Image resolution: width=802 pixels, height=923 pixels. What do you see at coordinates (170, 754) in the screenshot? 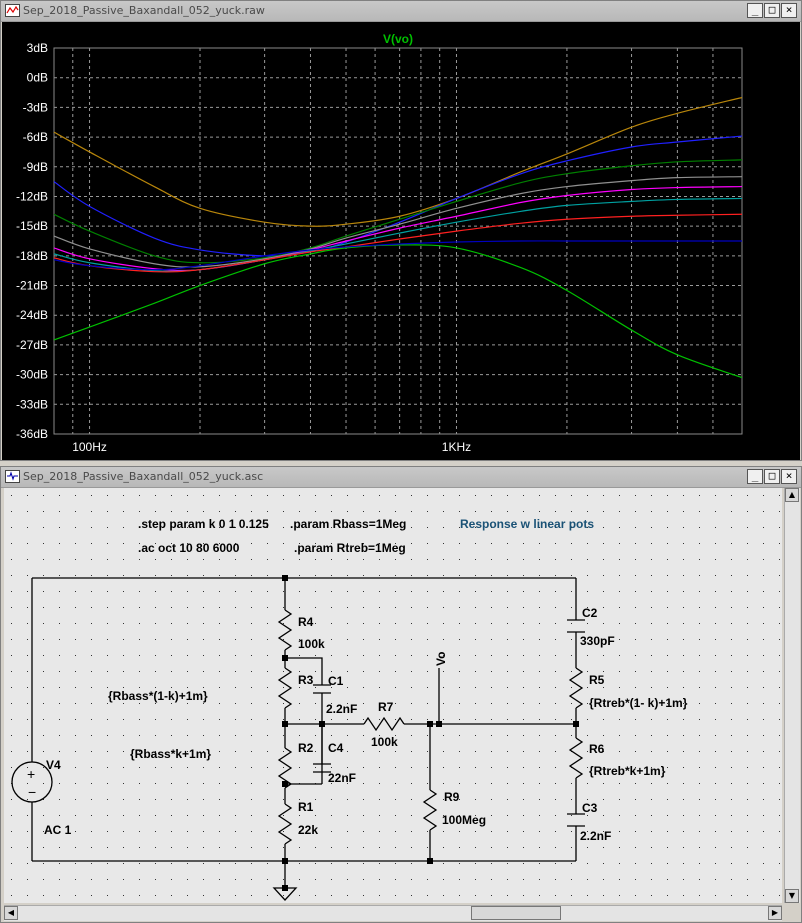
I see `r2-value: {Rbass*k+1m}` at bounding box center [170, 754].